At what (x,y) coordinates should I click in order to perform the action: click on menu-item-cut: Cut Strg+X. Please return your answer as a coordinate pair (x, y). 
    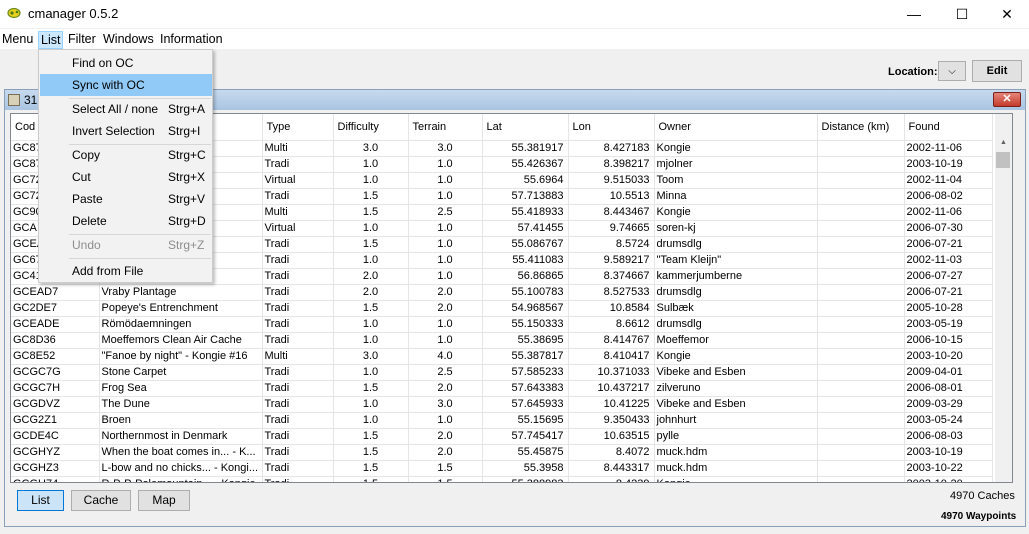
    Looking at the image, I should click on (126, 177).